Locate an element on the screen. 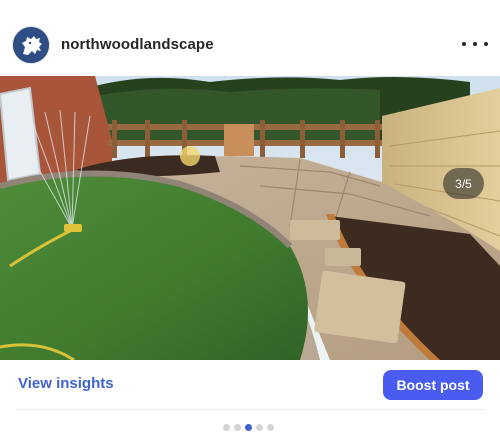 This screenshot has width=500, height=433. image-counter: 3/5 is located at coordinates (463, 183).